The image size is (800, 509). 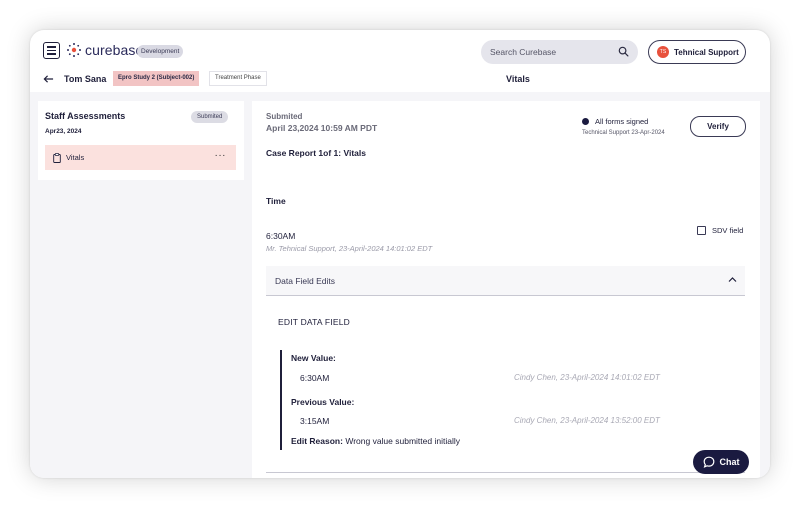 I want to click on edit-data-field-title: EDIT DATA FIELD, so click(x=314, y=322).